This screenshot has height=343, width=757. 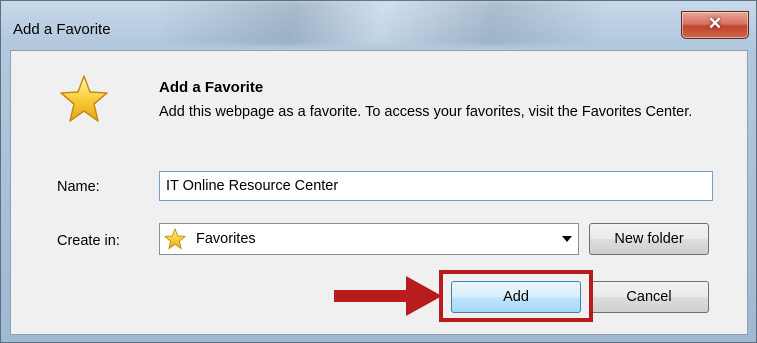 What do you see at coordinates (649, 239) in the screenshot?
I see `new-folder-button: New folder` at bounding box center [649, 239].